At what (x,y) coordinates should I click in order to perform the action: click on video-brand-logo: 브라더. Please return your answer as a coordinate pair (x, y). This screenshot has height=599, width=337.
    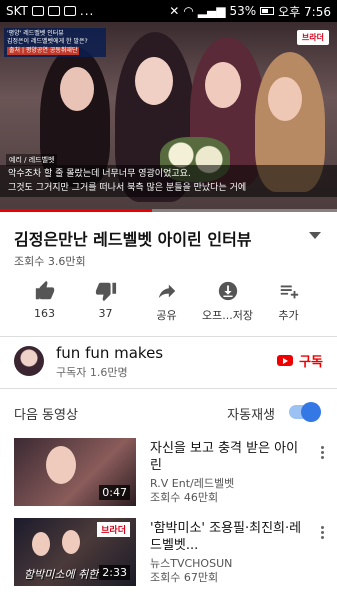
    Looking at the image, I should click on (312, 37).